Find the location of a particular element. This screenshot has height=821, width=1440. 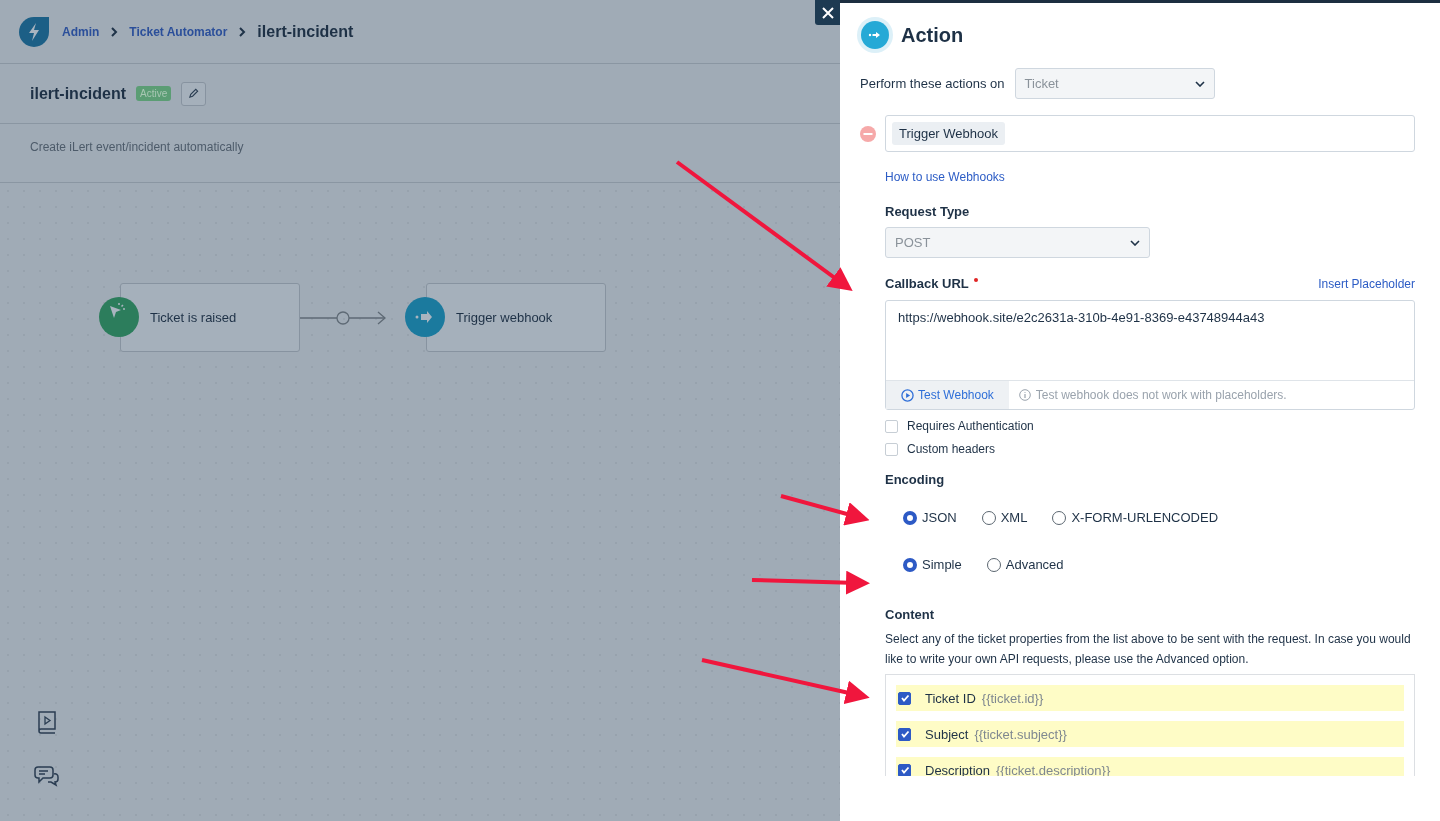

field-name: Subject is located at coordinates (947, 734).